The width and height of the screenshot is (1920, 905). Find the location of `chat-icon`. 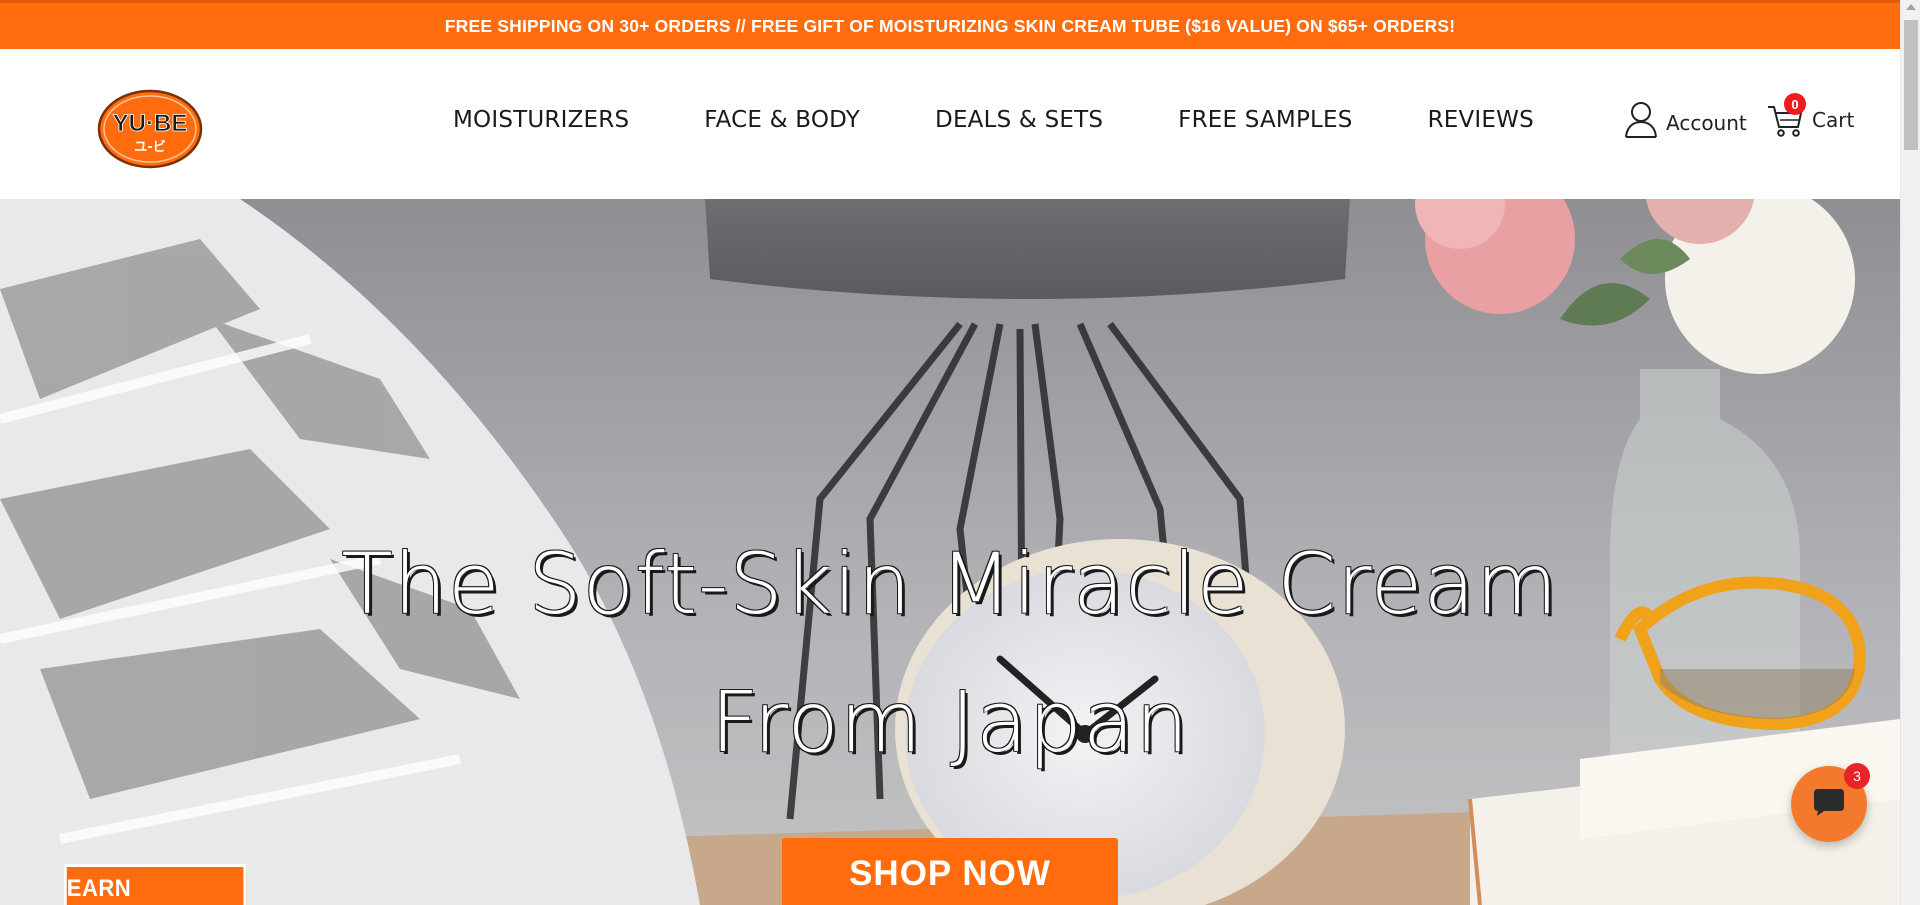

chat-icon is located at coordinates (1829, 804).